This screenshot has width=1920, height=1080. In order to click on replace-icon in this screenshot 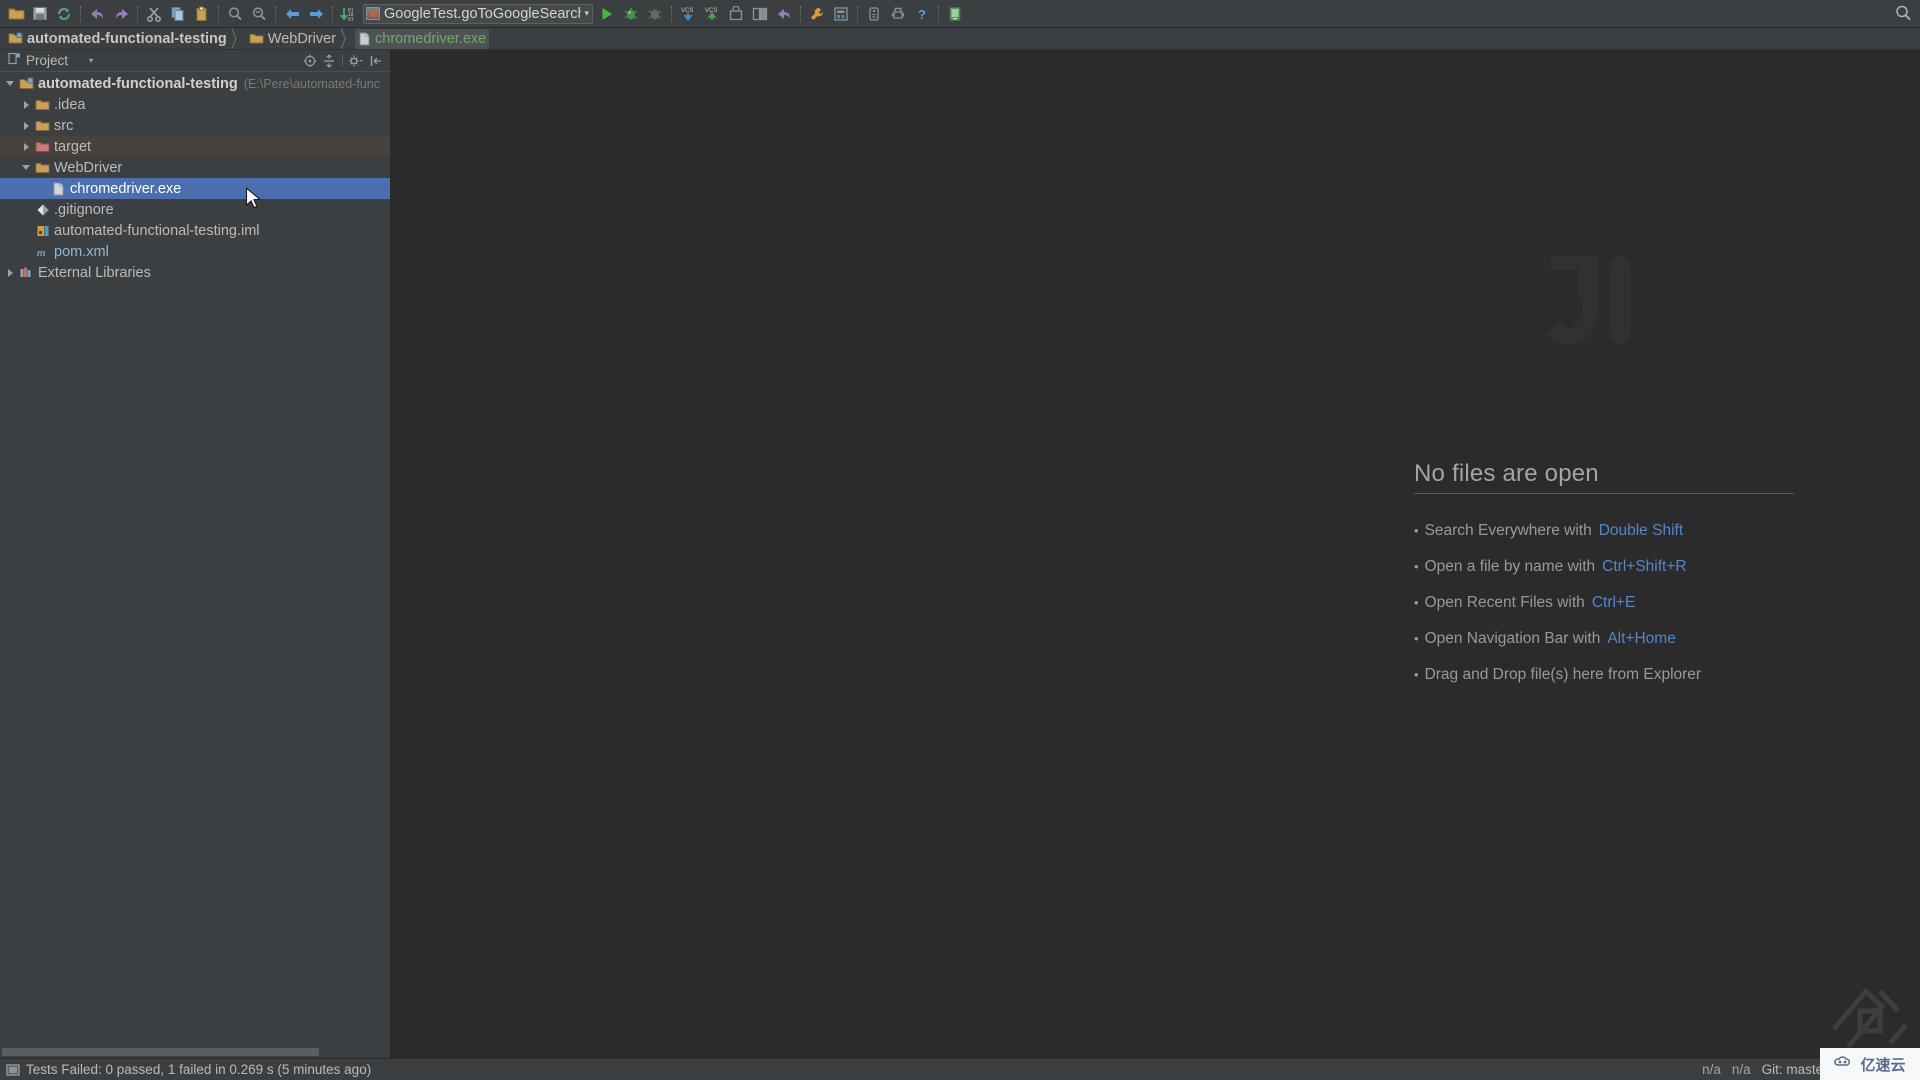, I will do `click(259, 14)`.